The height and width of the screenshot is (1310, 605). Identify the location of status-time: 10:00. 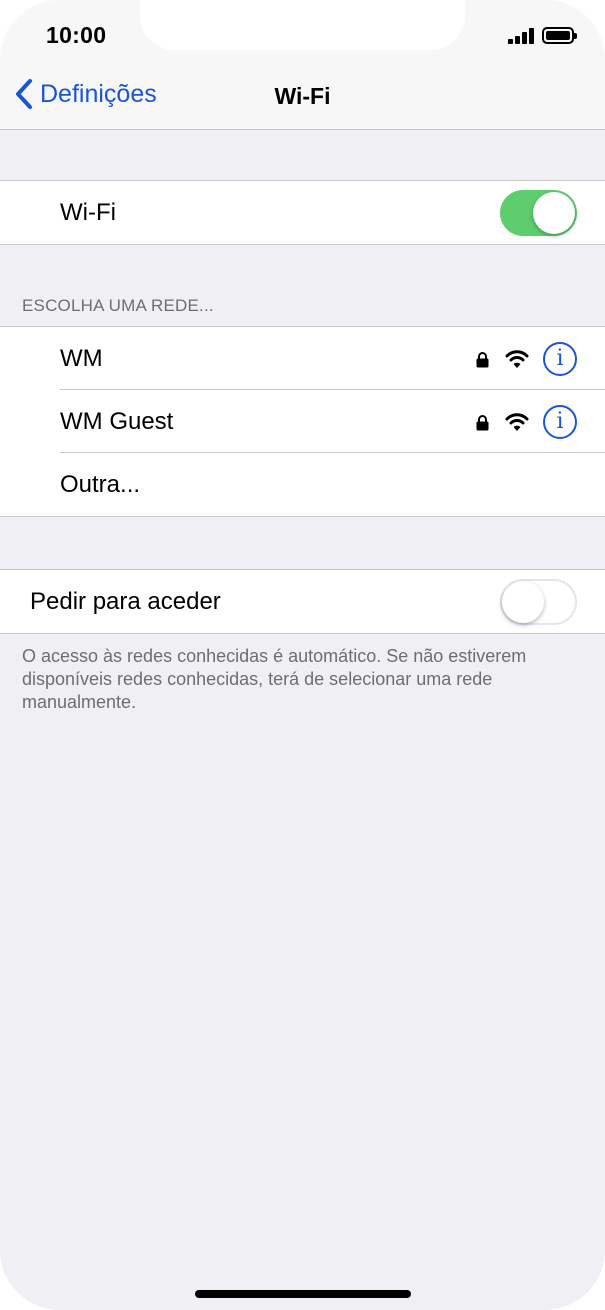
(76, 35).